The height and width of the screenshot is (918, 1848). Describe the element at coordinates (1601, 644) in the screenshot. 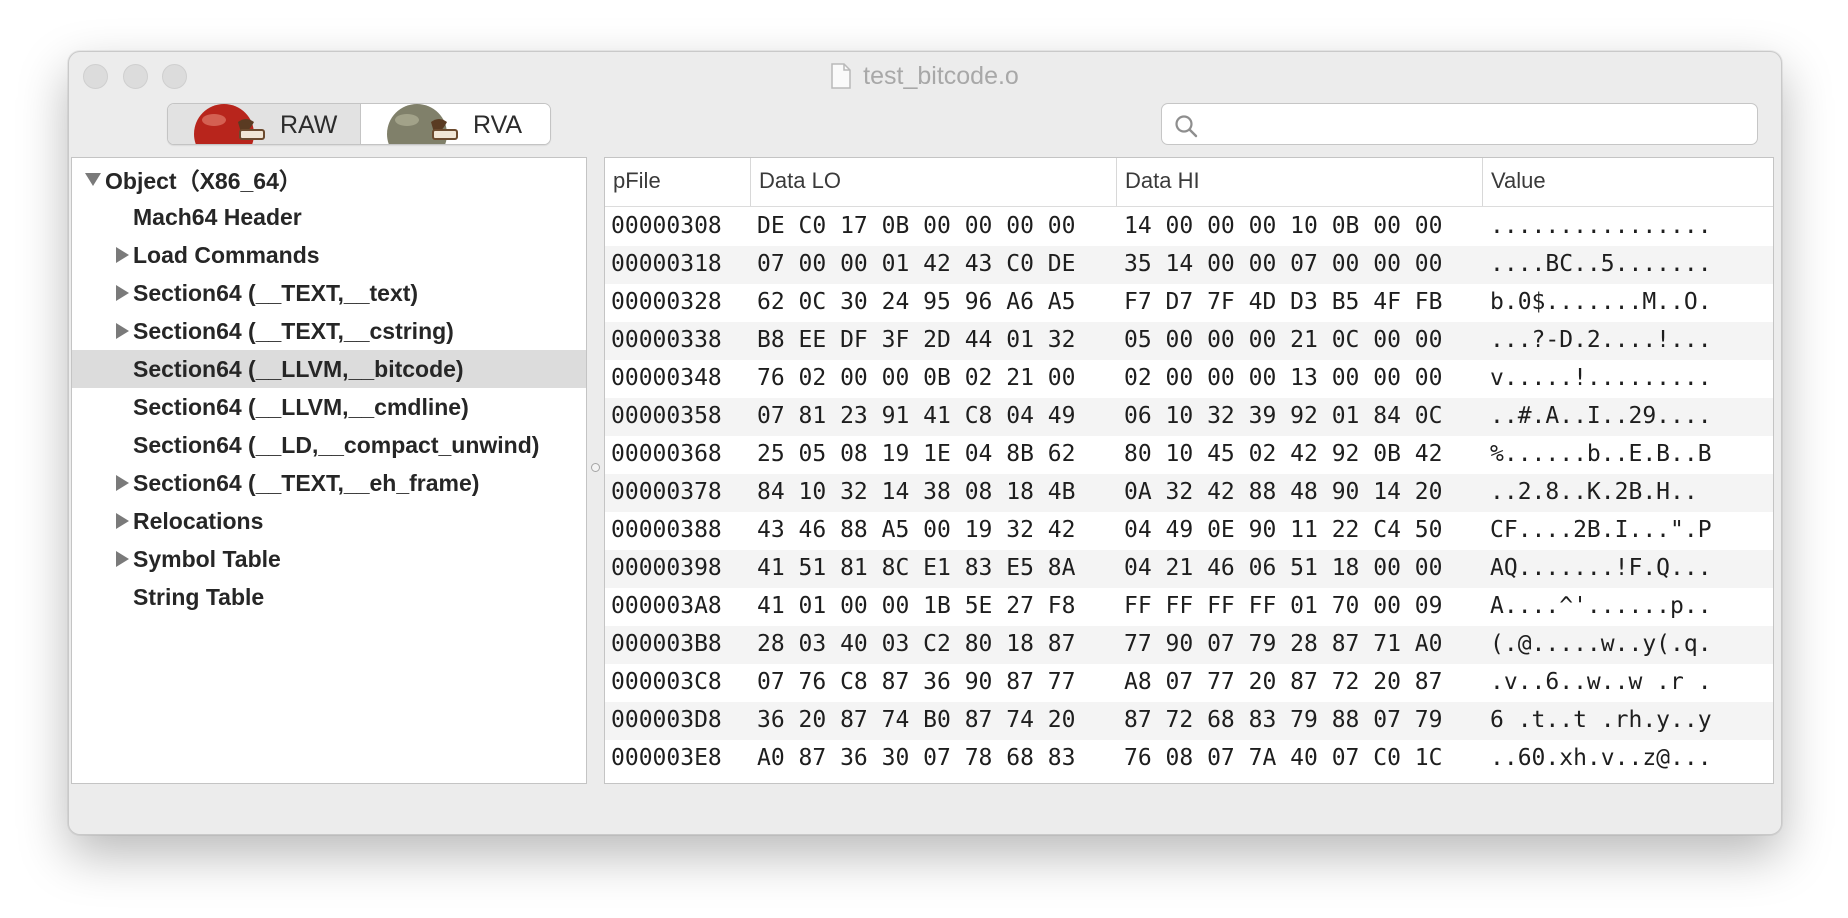

I see `value-cell: (.@.....w..y(.q.` at that location.